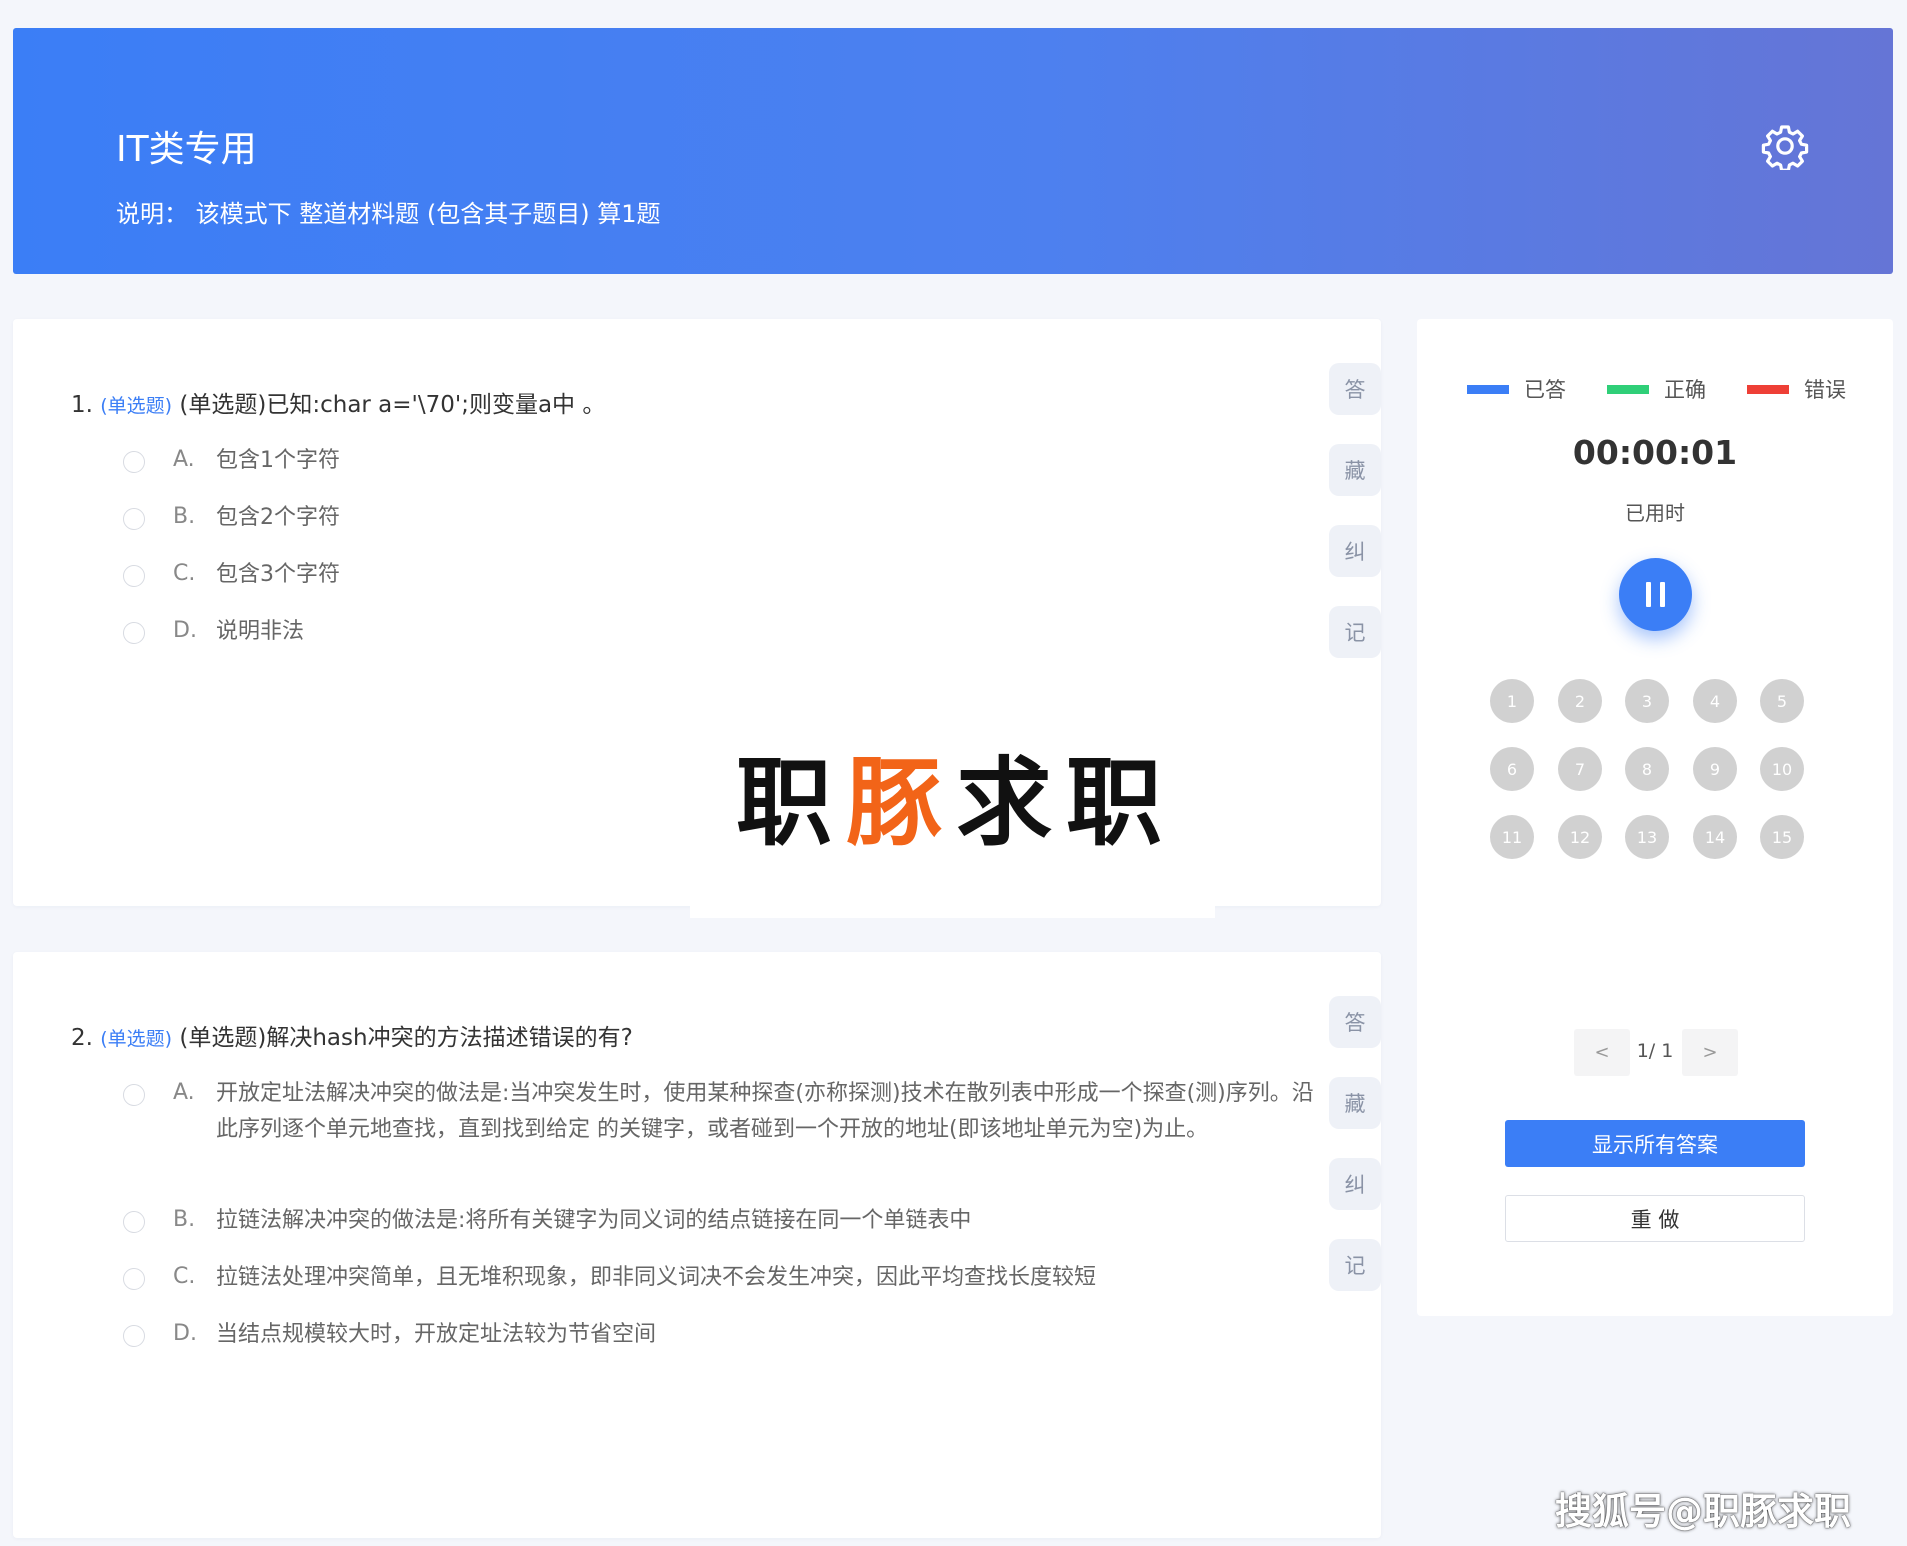 Image resolution: width=1907 pixels, height=1546 pixels. I want to click on page-title: IT类专用, so click(186, 149).